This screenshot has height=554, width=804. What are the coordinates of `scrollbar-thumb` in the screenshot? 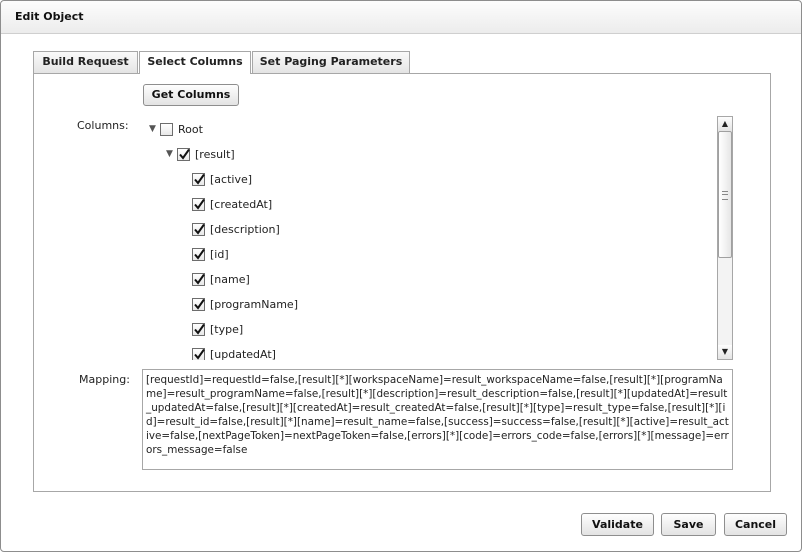 It's located at (725, 194).